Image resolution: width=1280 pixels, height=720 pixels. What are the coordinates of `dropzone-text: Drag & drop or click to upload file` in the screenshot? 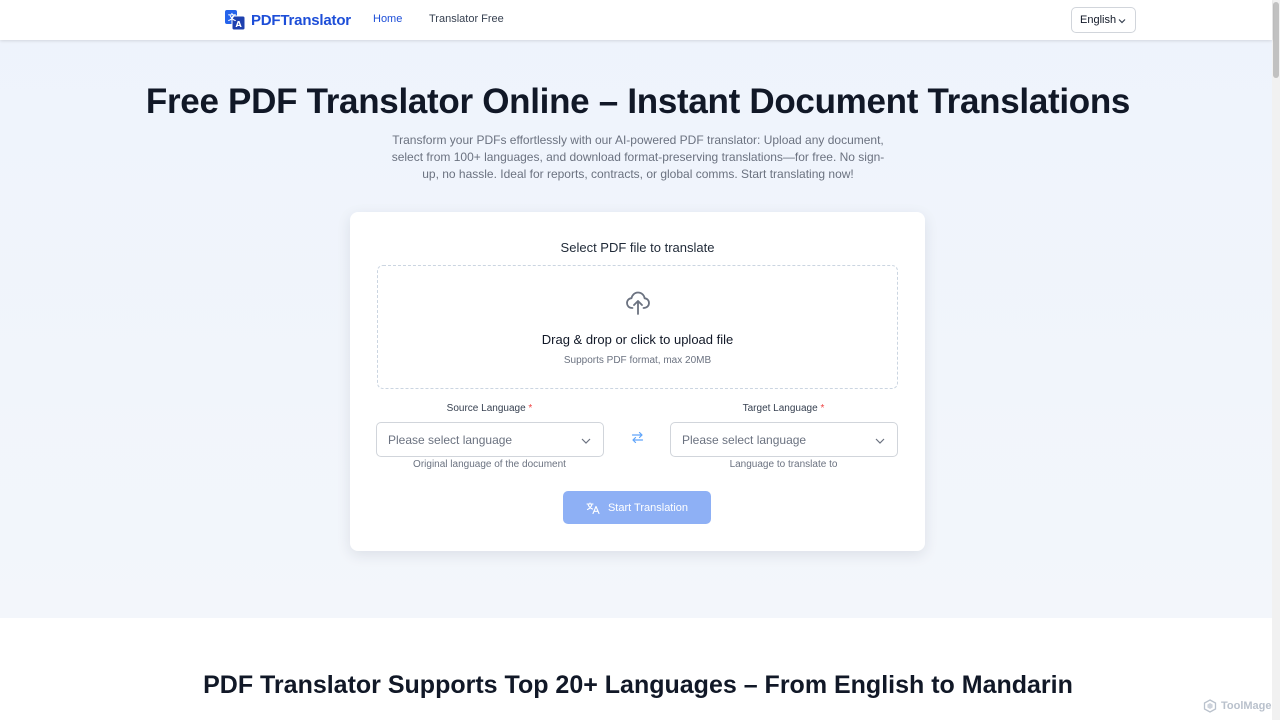 It's located at (637, 339).